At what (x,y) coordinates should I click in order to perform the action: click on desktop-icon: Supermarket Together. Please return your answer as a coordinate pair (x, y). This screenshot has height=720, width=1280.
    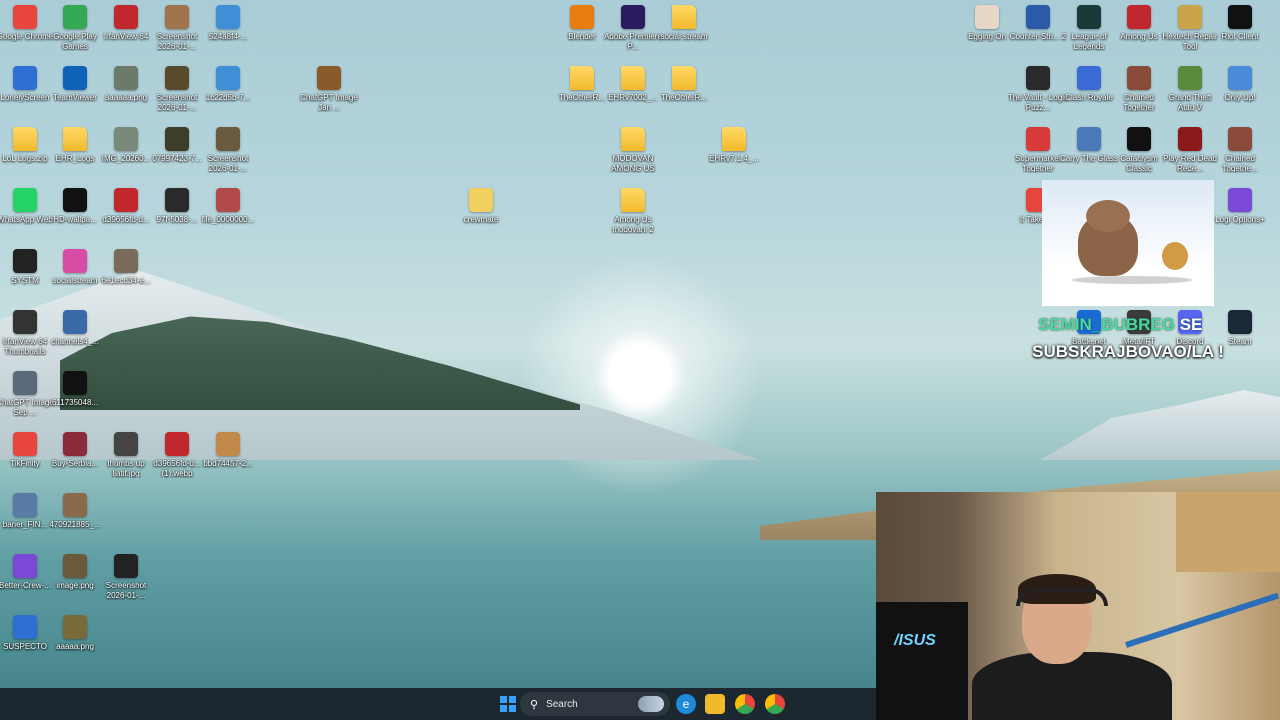
    Looking at the image, I should click on (1038, 156).